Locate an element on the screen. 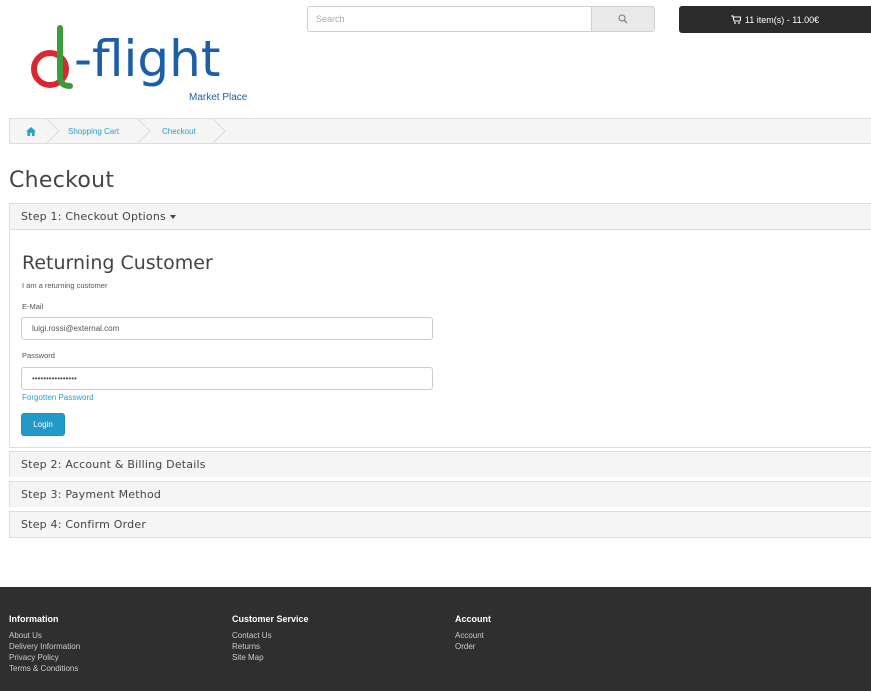  footer-account: Account Account Order is located at coordinates (473, 633).